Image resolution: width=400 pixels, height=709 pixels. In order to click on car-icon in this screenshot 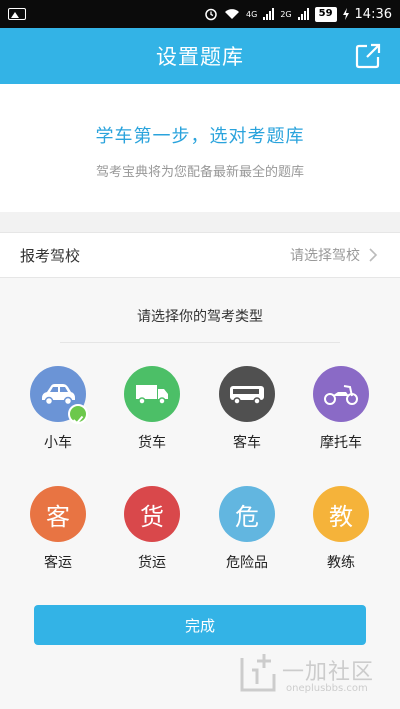, I will do `click(59, 395)`.